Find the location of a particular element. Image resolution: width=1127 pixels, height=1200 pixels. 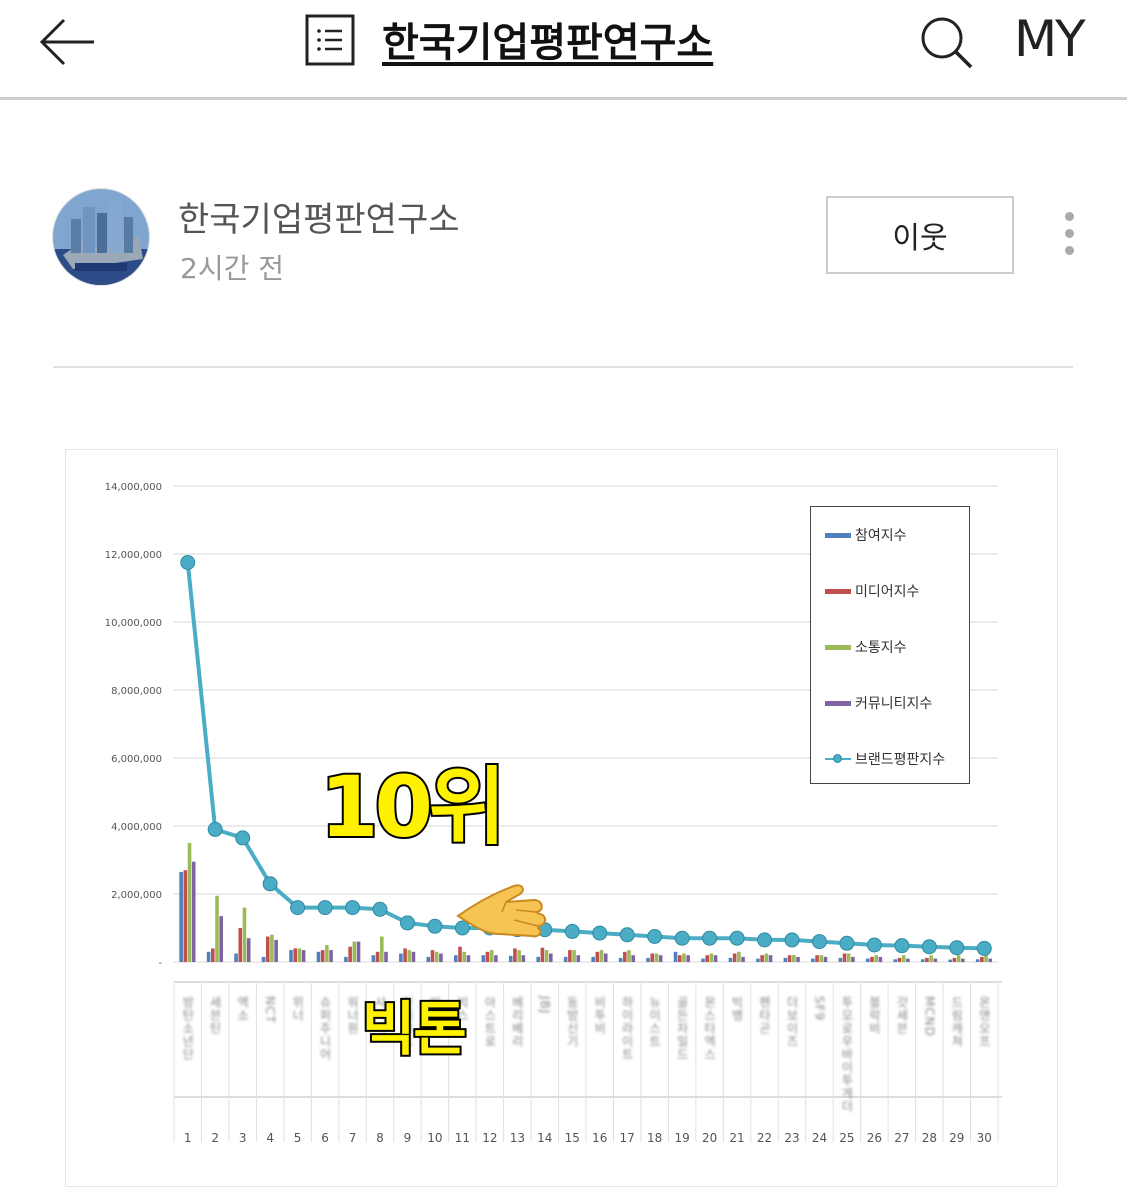

search-icon is located at coordinates (946, 42).